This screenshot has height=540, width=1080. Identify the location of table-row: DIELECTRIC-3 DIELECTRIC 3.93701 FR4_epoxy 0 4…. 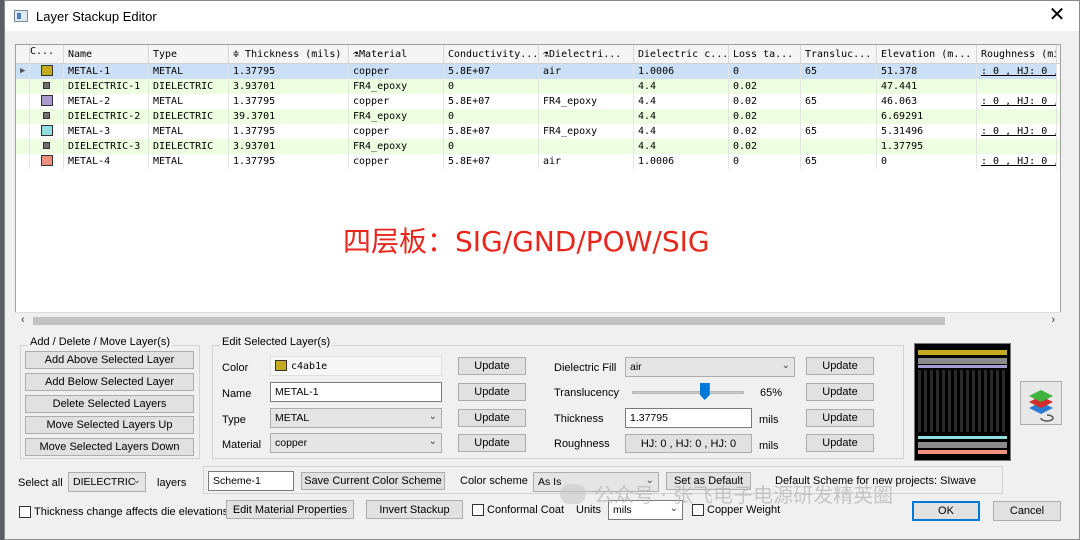
(538, 146).